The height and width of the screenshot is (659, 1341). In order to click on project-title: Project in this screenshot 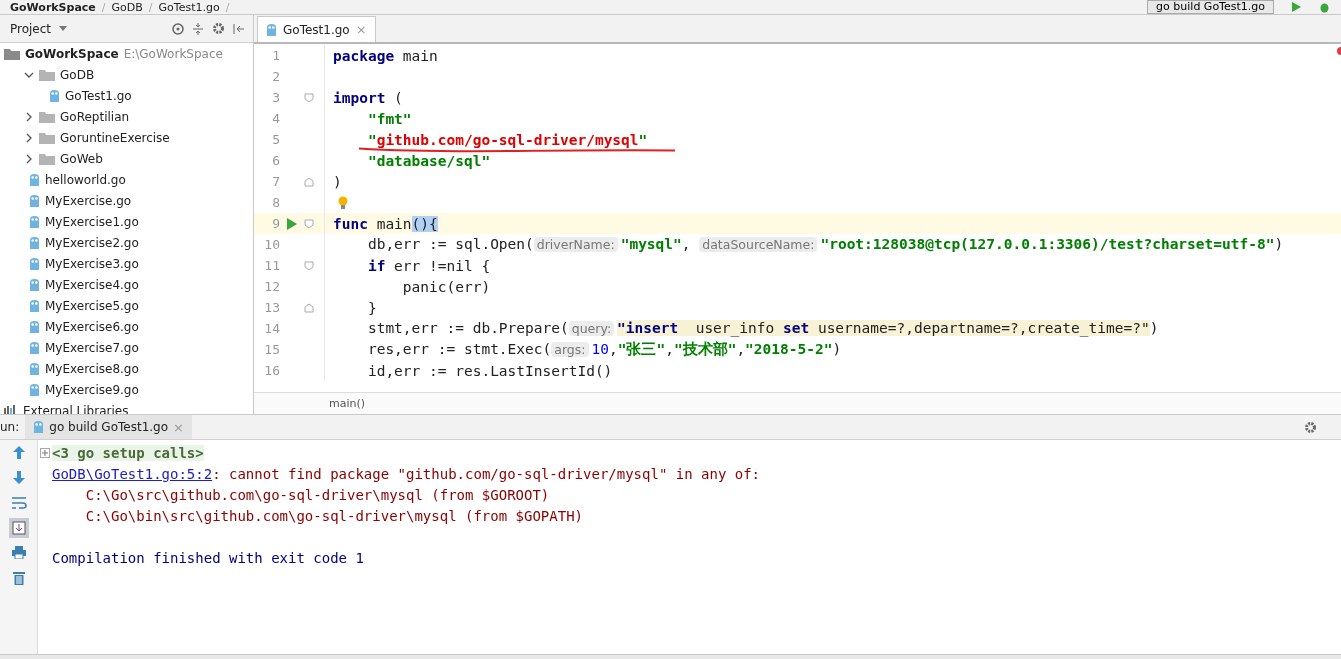, I will do `click(31, 28)`.